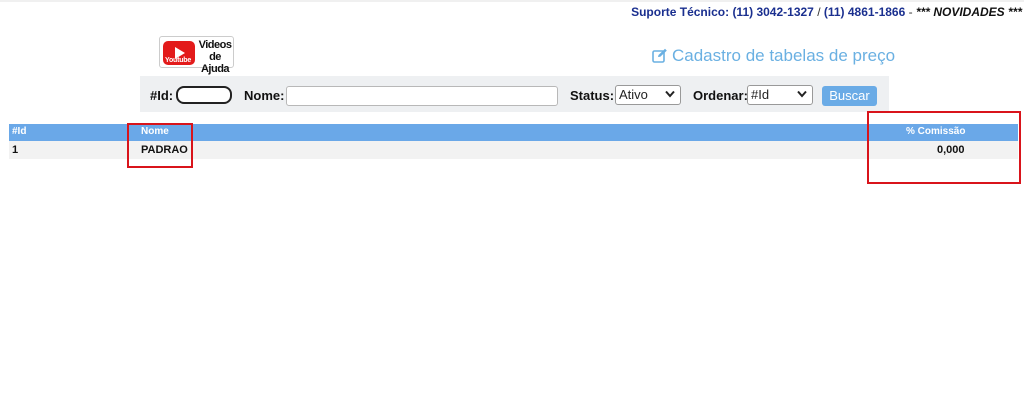  What do you see at coordinates (944, 147) in the screenshot?
I see `highlight-box-comissao` at bounding box center [944, 147].